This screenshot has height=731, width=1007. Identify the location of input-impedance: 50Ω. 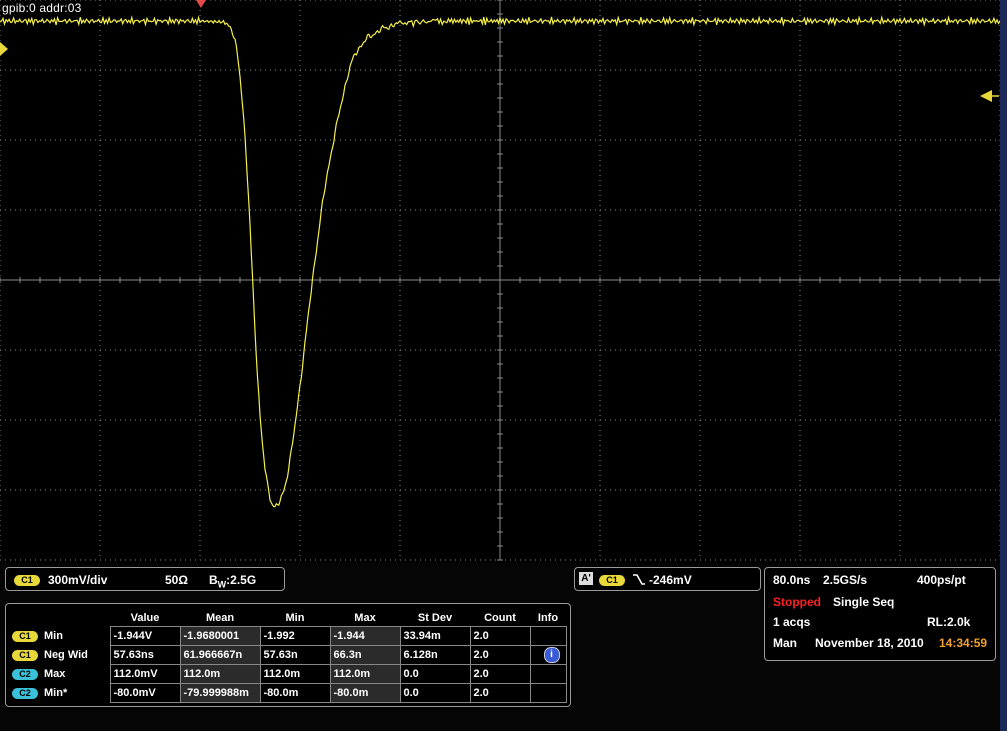
(176, 580).